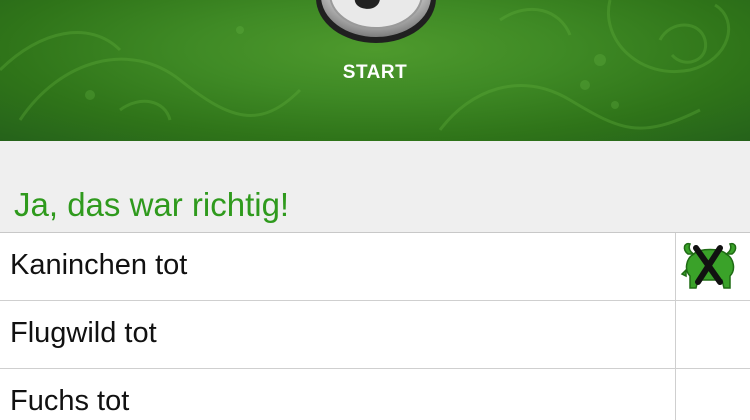 Image resolution: width=750 pixels, height=420 pixels. Describe the element at coordinates (70, 401) in the screenshot. I see `row-label: Fuchs tot` at that location.